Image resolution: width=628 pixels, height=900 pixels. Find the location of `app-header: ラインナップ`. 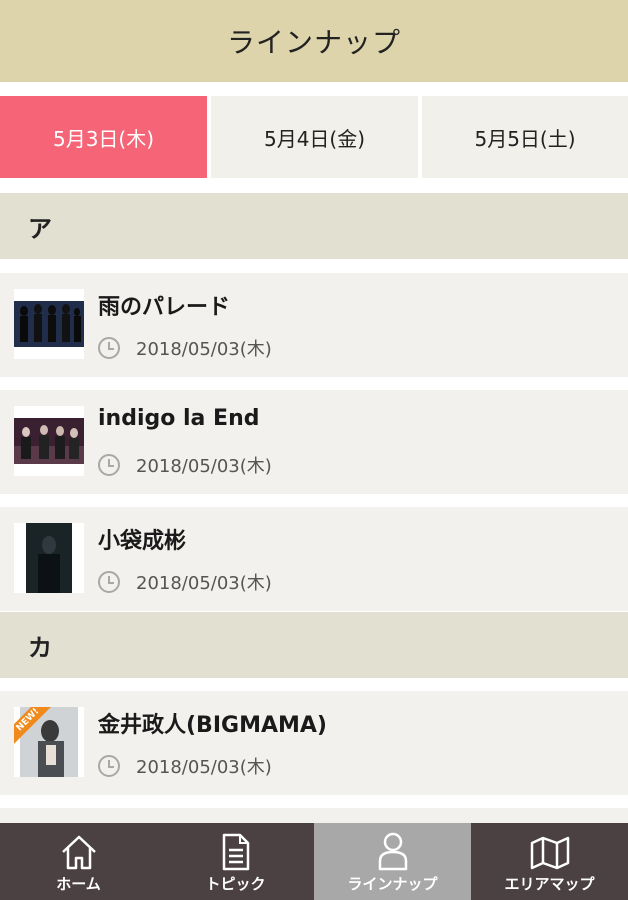

app-header: ラインナップ is located at coordinates (314, 41).